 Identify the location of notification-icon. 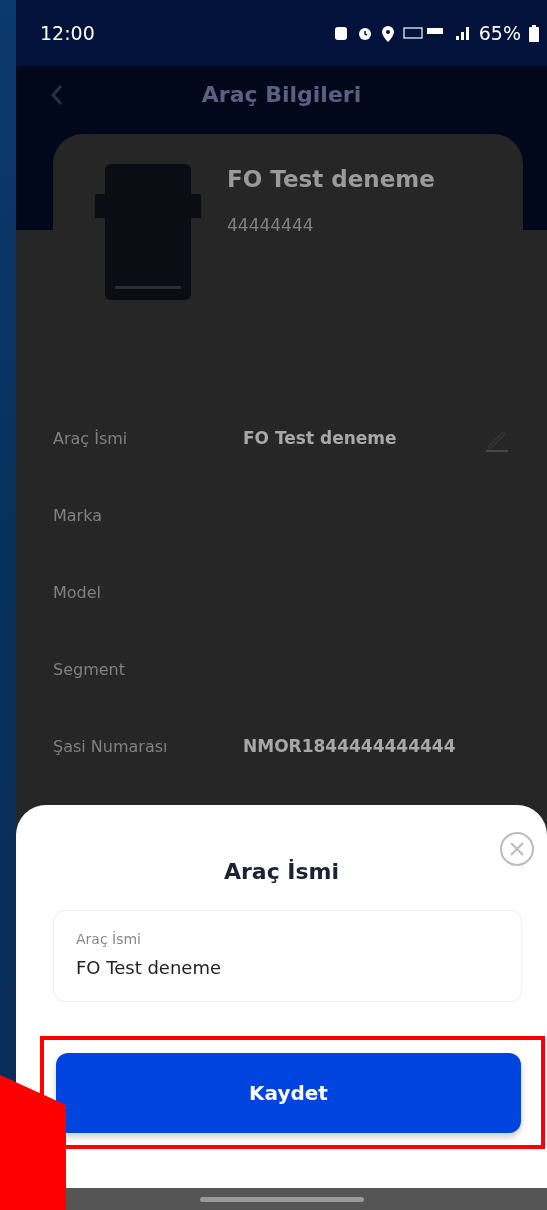
(340, 33).